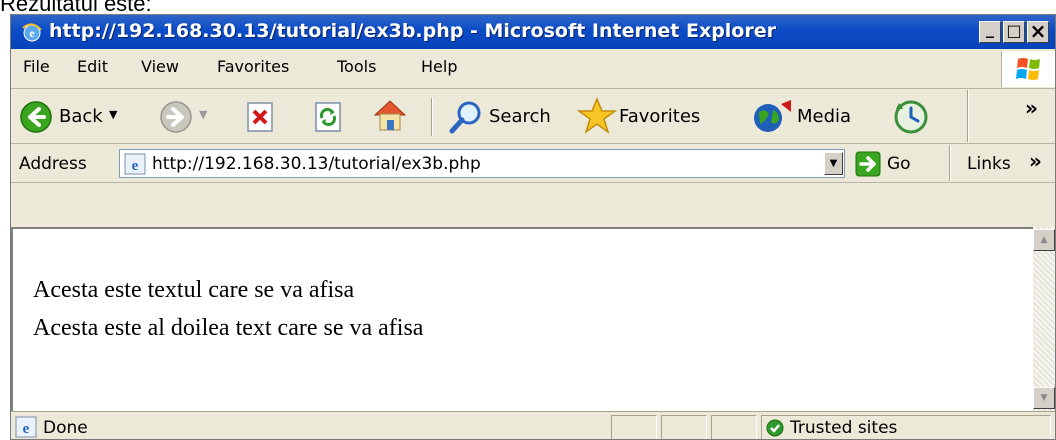  Describe the element at coordinates (390, 115) in the screenshot. I see `home-icon` at that location.